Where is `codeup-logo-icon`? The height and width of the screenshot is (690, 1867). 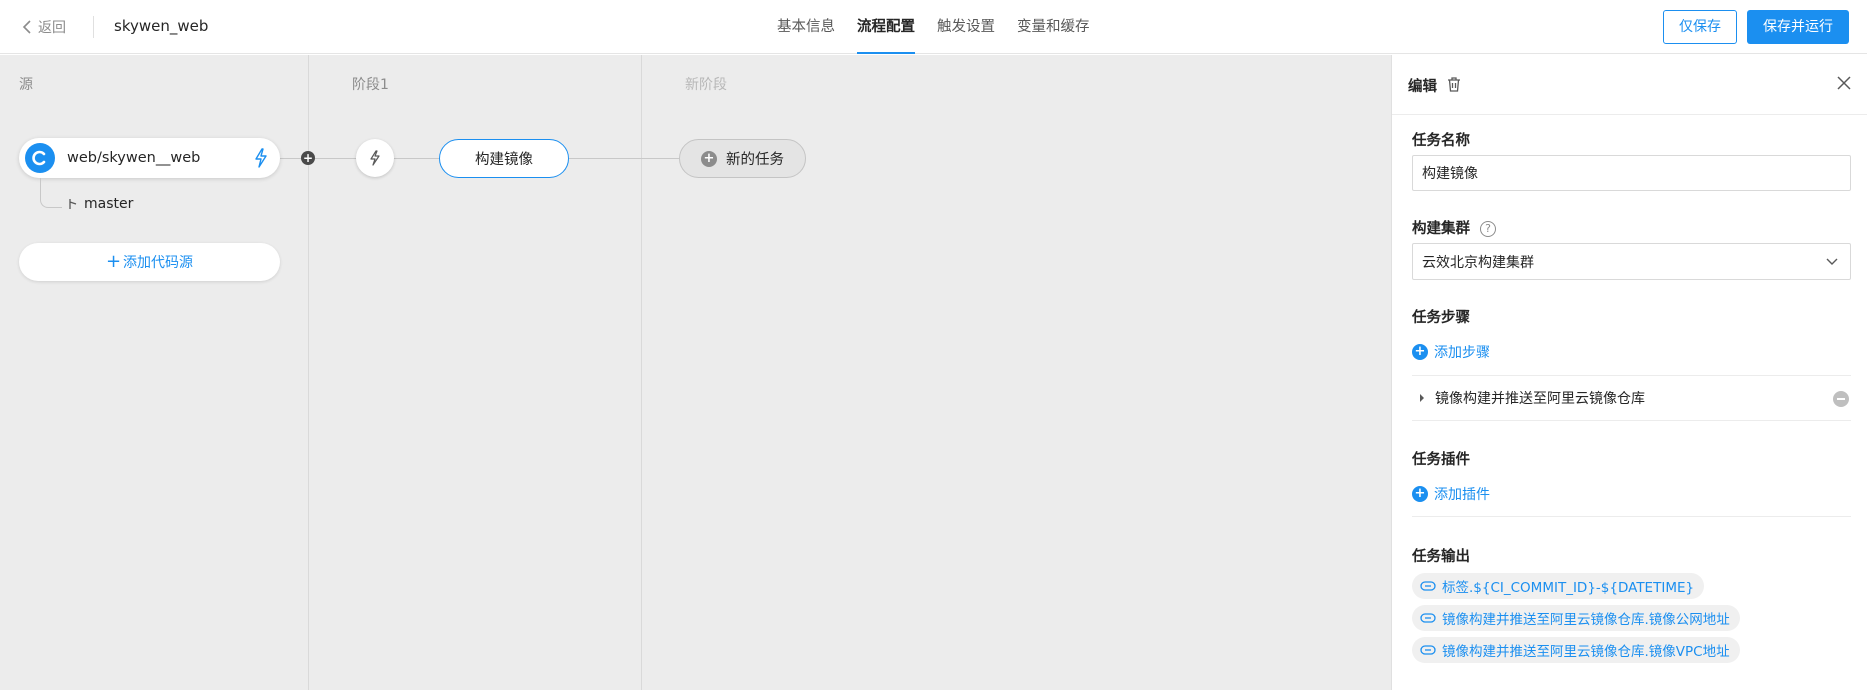 codeup-logo-icon is located at coordinates (40, 158).